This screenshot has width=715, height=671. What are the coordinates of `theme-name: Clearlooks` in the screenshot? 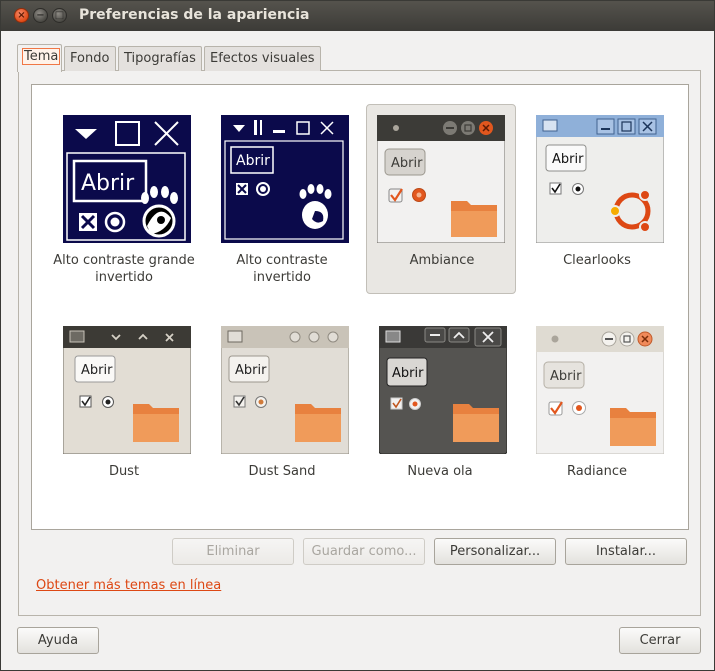 It's located at (597, 260).